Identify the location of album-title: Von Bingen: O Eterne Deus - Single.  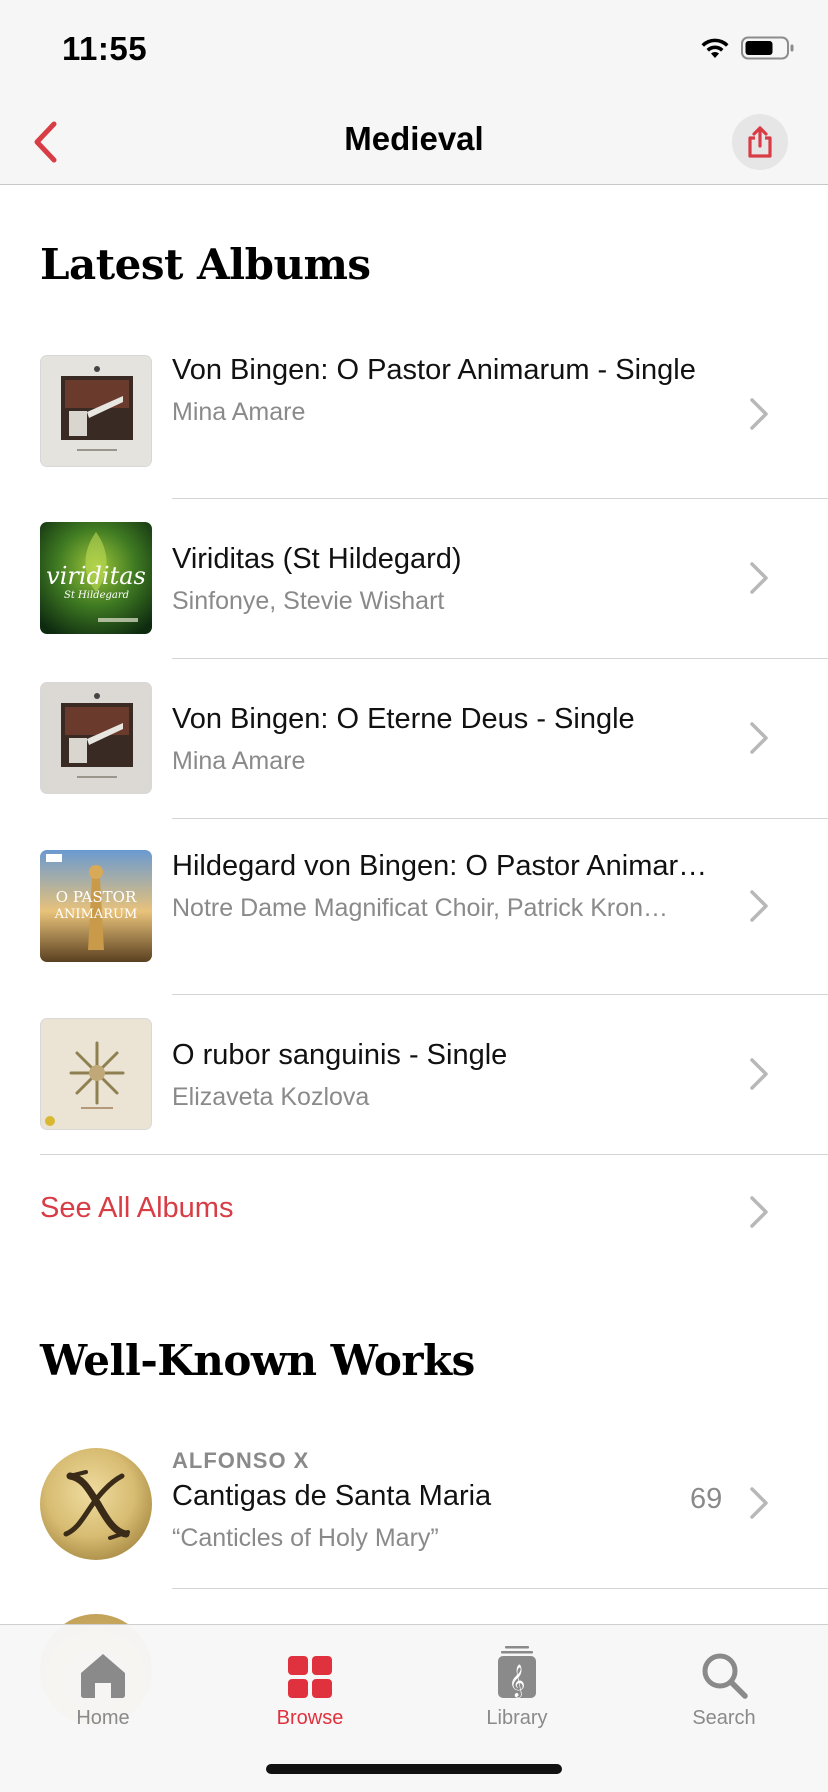
(403, 719).